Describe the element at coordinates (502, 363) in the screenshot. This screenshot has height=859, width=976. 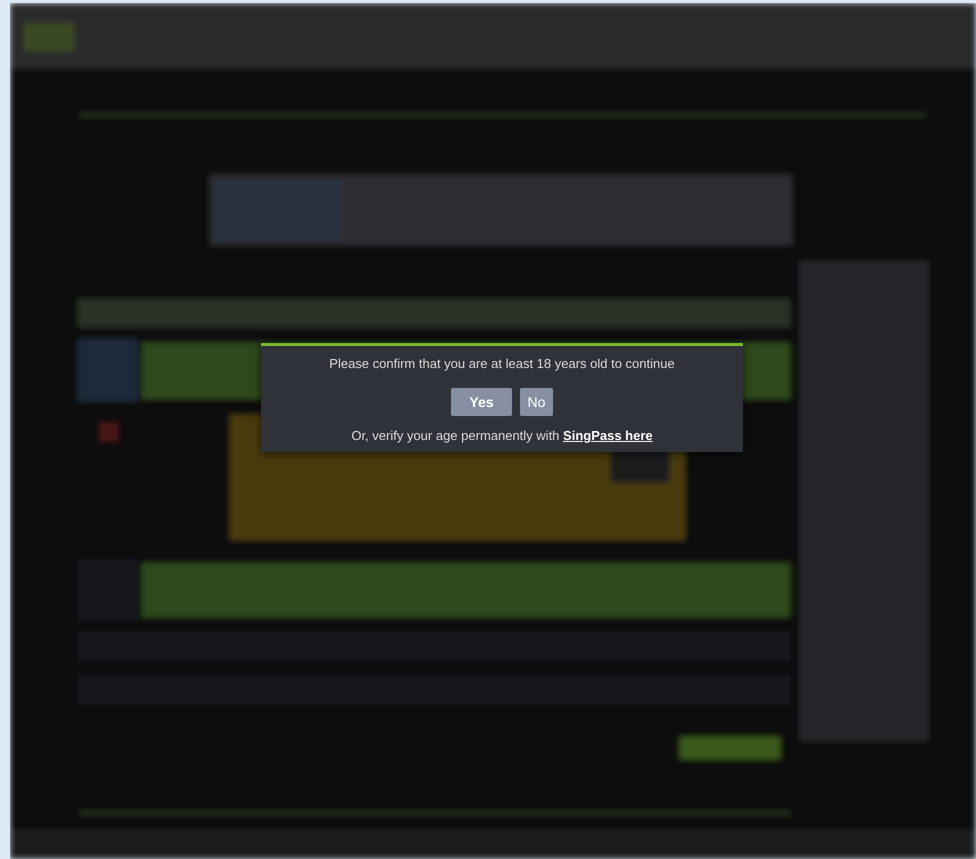
I see `dialog-message: Please confirm that you are at least 18 years old to continue` at that location.